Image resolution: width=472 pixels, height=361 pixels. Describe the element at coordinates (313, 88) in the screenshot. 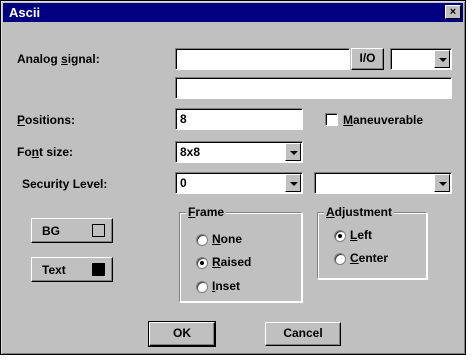

I see `analog-signal-secondary-input` at that location.